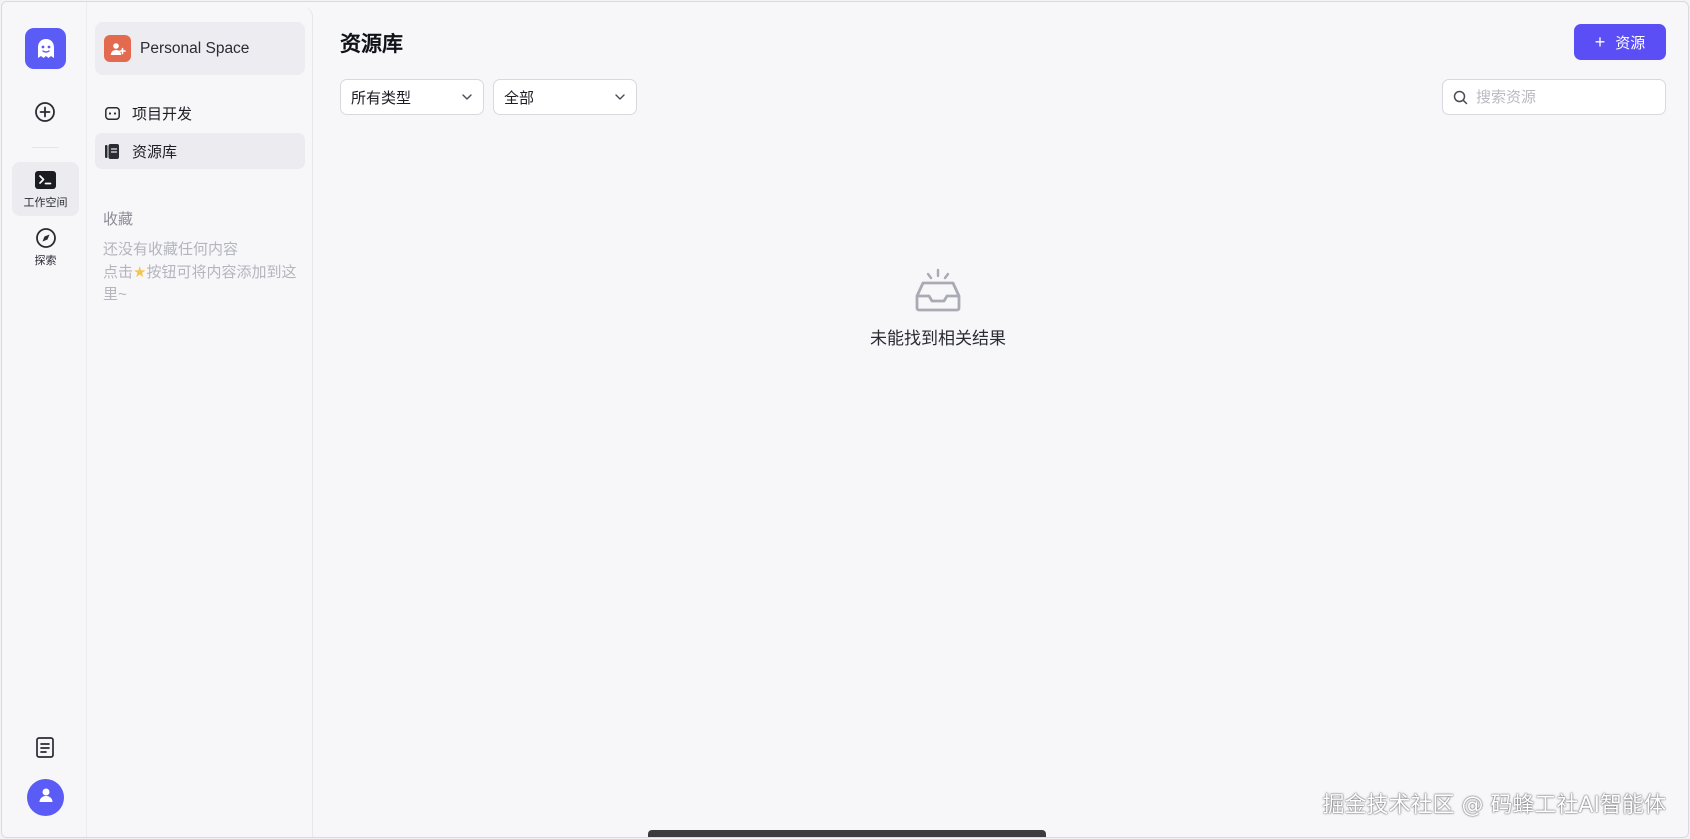  I want to click on search-box, so click(1554, 97).